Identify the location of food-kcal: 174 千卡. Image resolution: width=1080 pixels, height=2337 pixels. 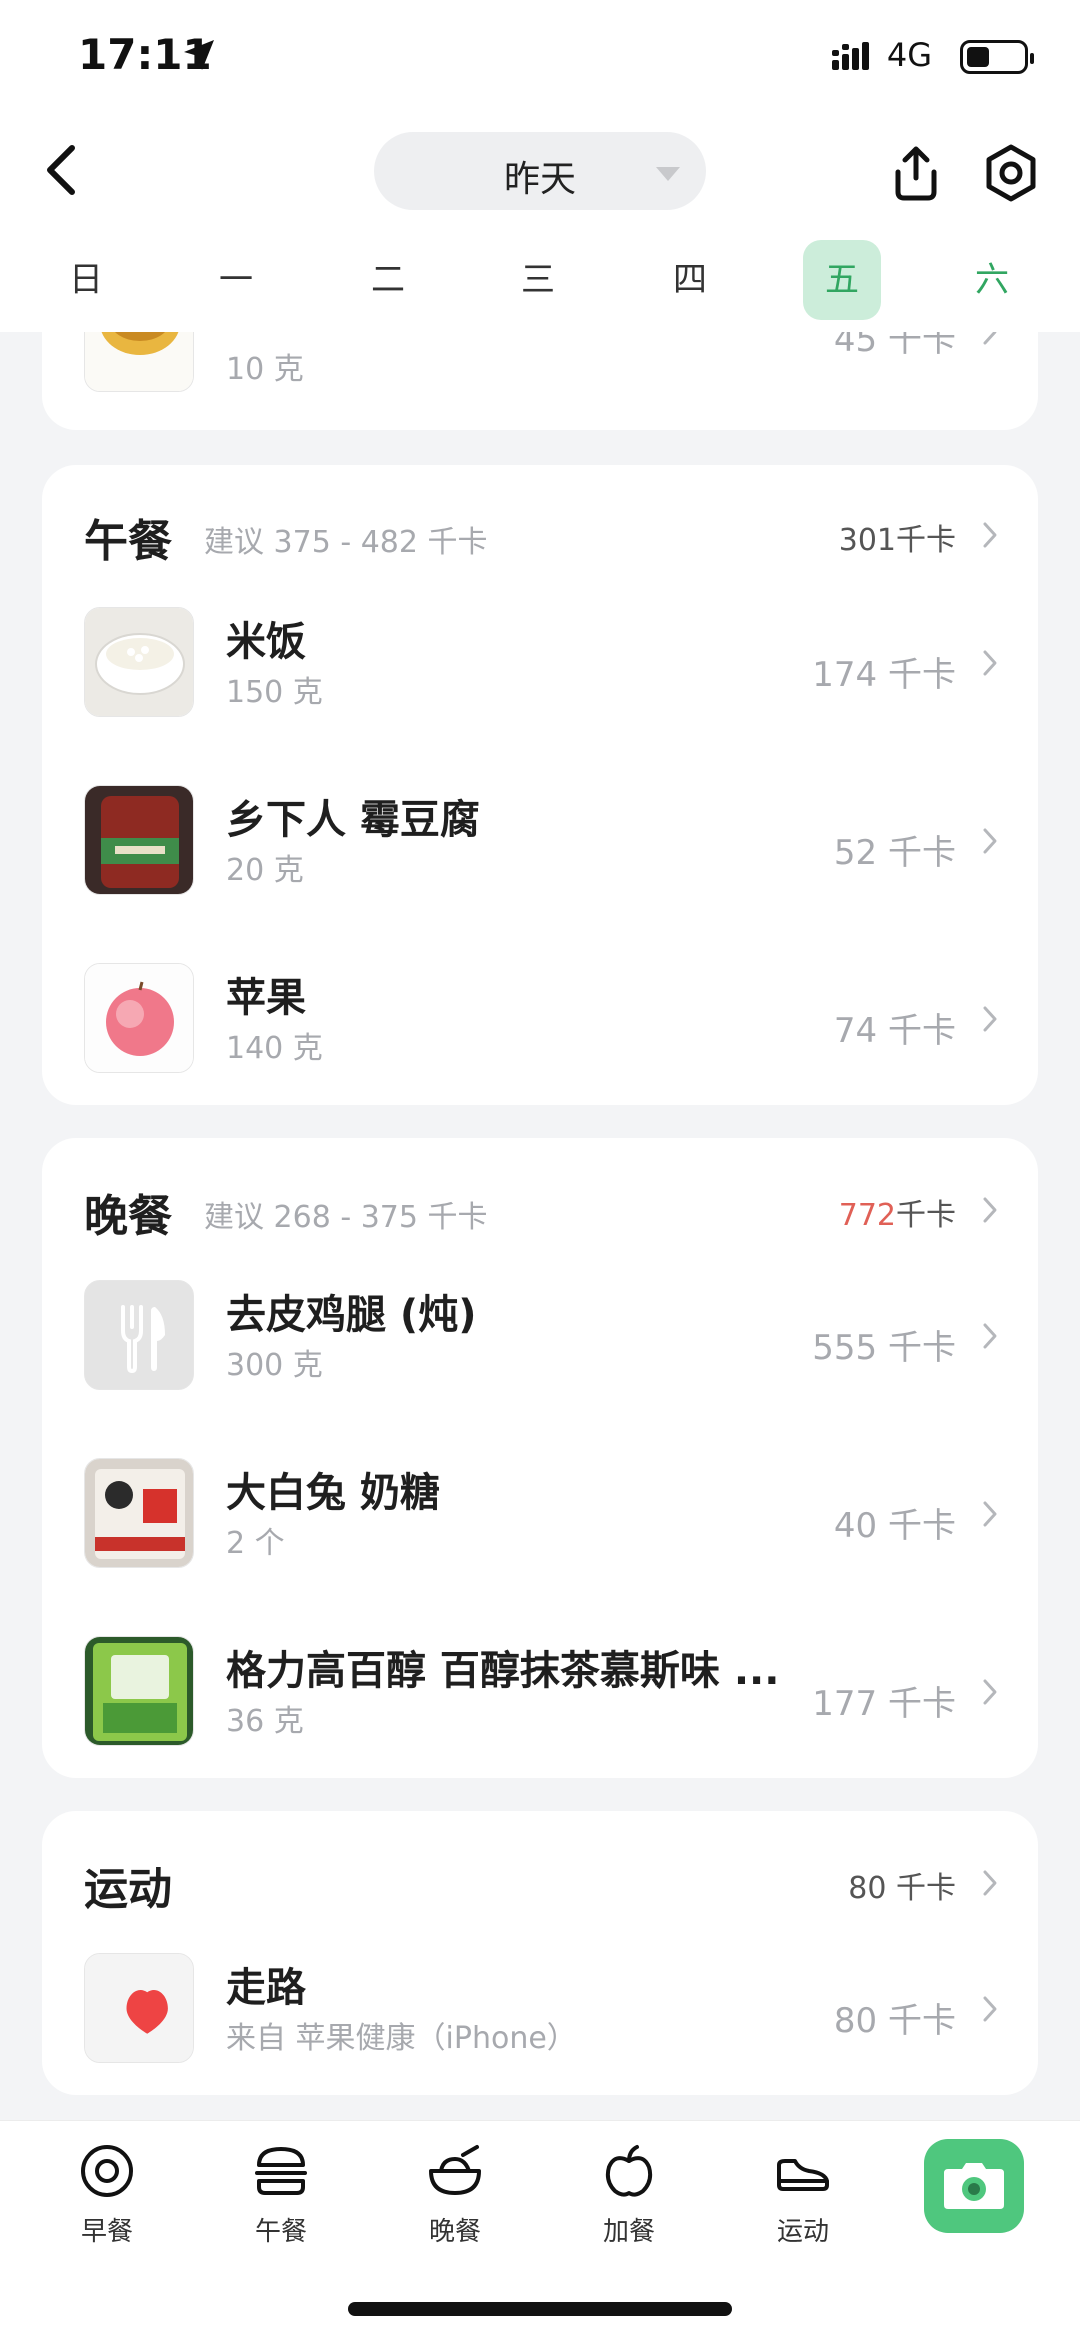
(884, 675).